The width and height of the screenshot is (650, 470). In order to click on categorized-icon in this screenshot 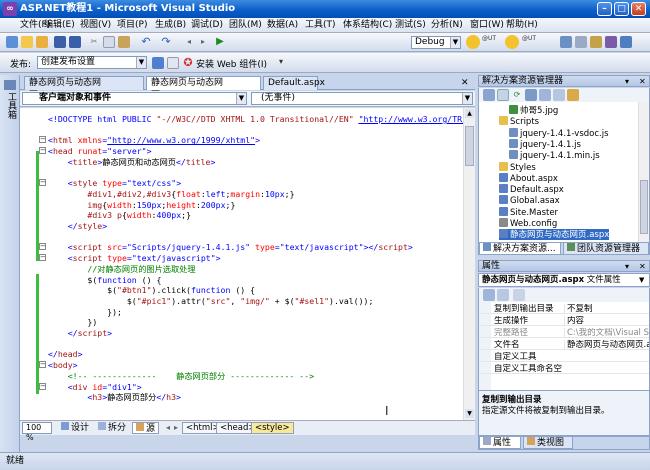, I will do `click(489, 295)`.